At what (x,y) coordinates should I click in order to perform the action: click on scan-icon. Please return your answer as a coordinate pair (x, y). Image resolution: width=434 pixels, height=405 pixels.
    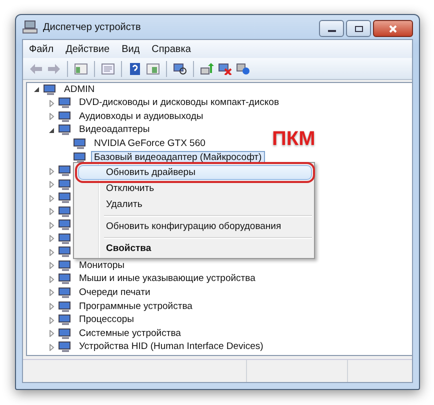
    Looking at the image, I should click on (180, 68).